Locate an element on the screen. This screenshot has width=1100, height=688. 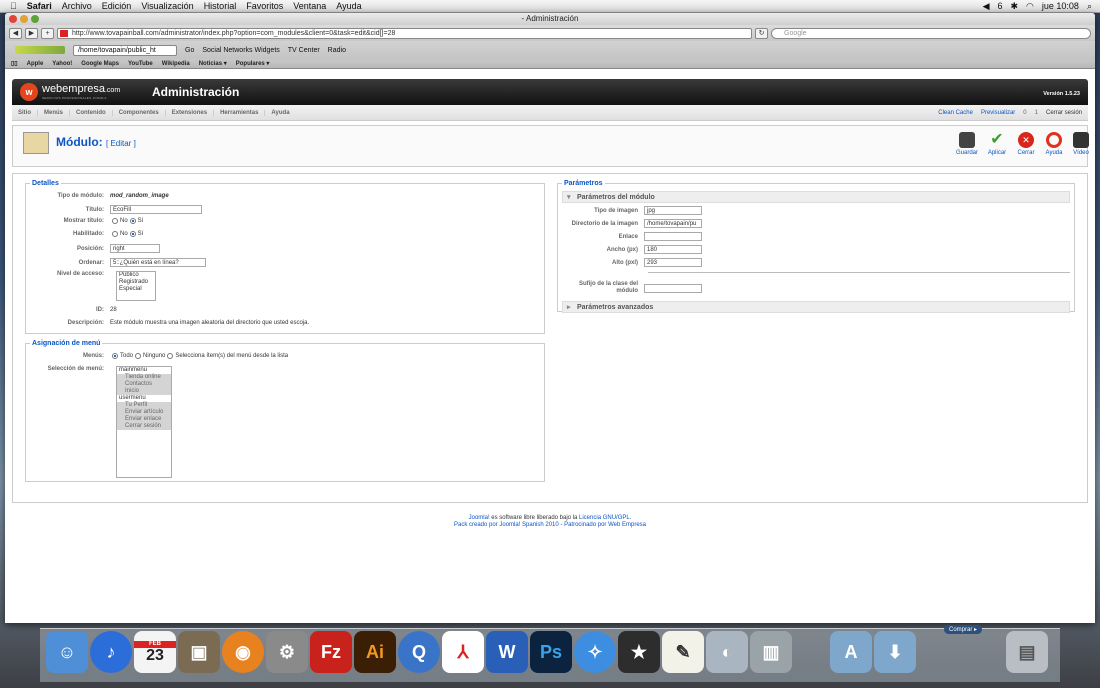
forward-button: ▶ is located at coordinates (31, 33).